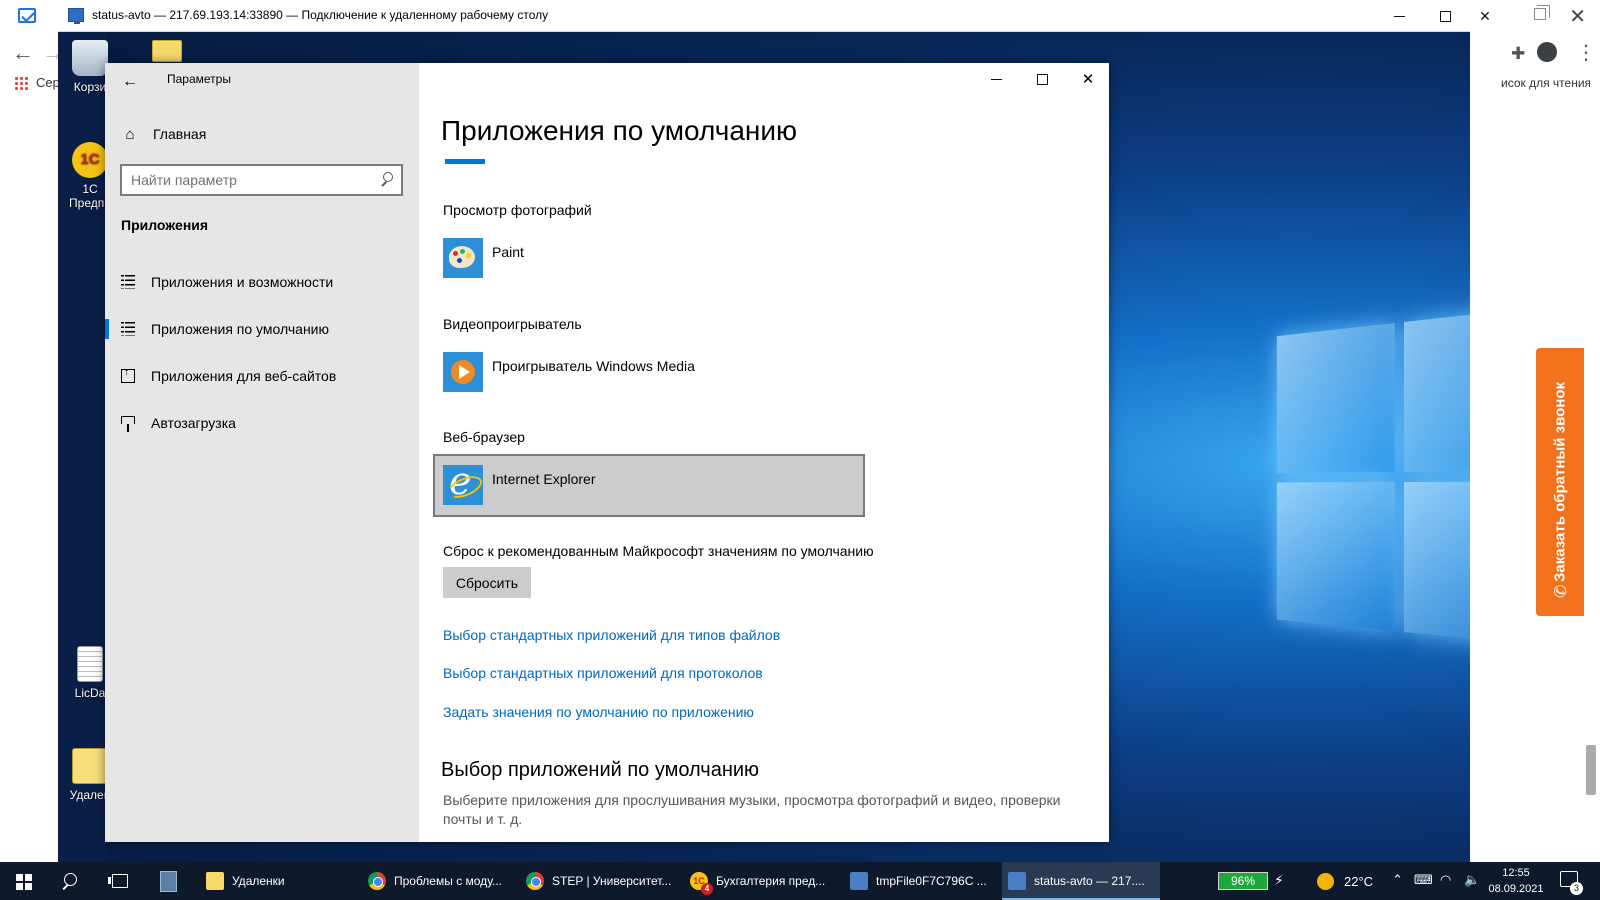  What do you see at coordinates (1243, 881) in the screenshot?
I see `battery-indicator: 96%` at bounding box center [1243, 881].